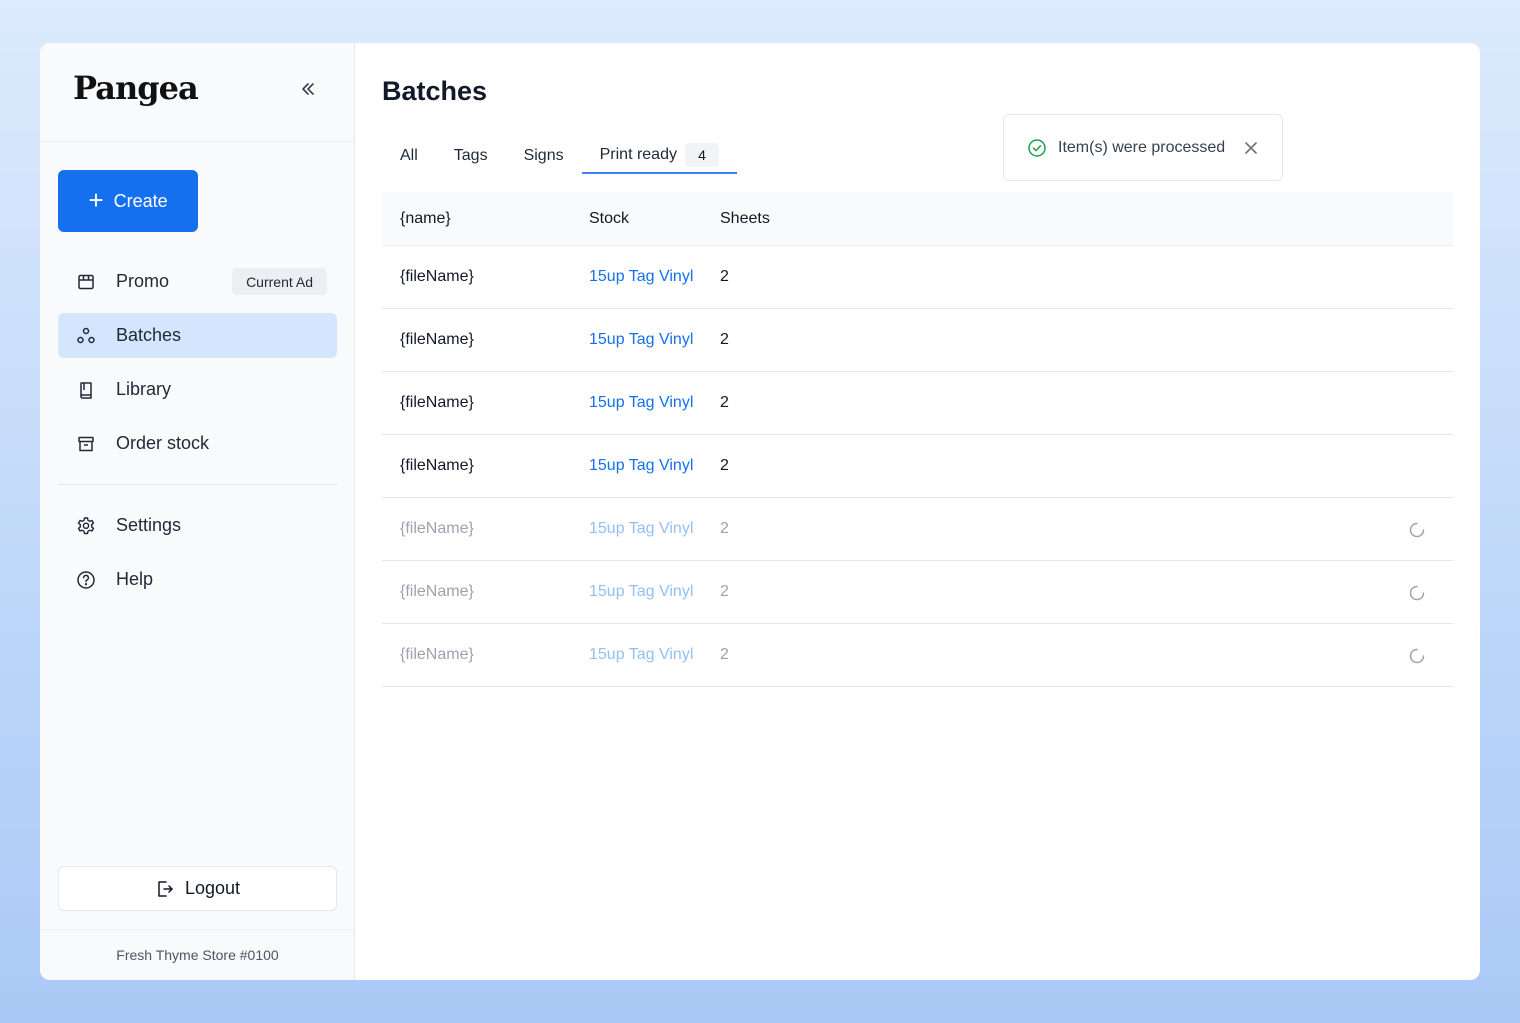 The width and height of the screenshot is (1520, 1023). Describe the element at coordinates (1037, 147) in the screenshot. I see `check-circle-icon` at that location.